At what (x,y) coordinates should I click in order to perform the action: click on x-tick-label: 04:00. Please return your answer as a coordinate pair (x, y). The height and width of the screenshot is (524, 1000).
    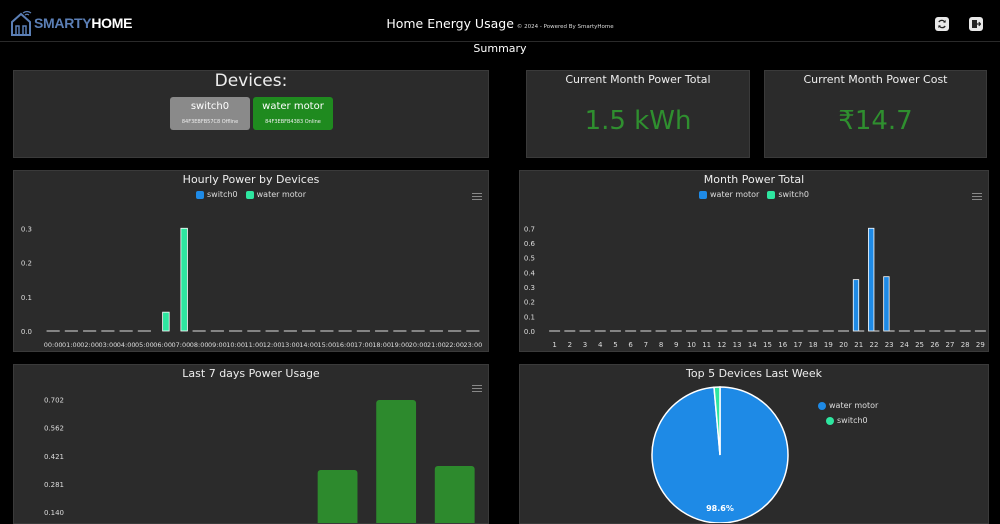
    Looking at the image, I should click on (126, 345).